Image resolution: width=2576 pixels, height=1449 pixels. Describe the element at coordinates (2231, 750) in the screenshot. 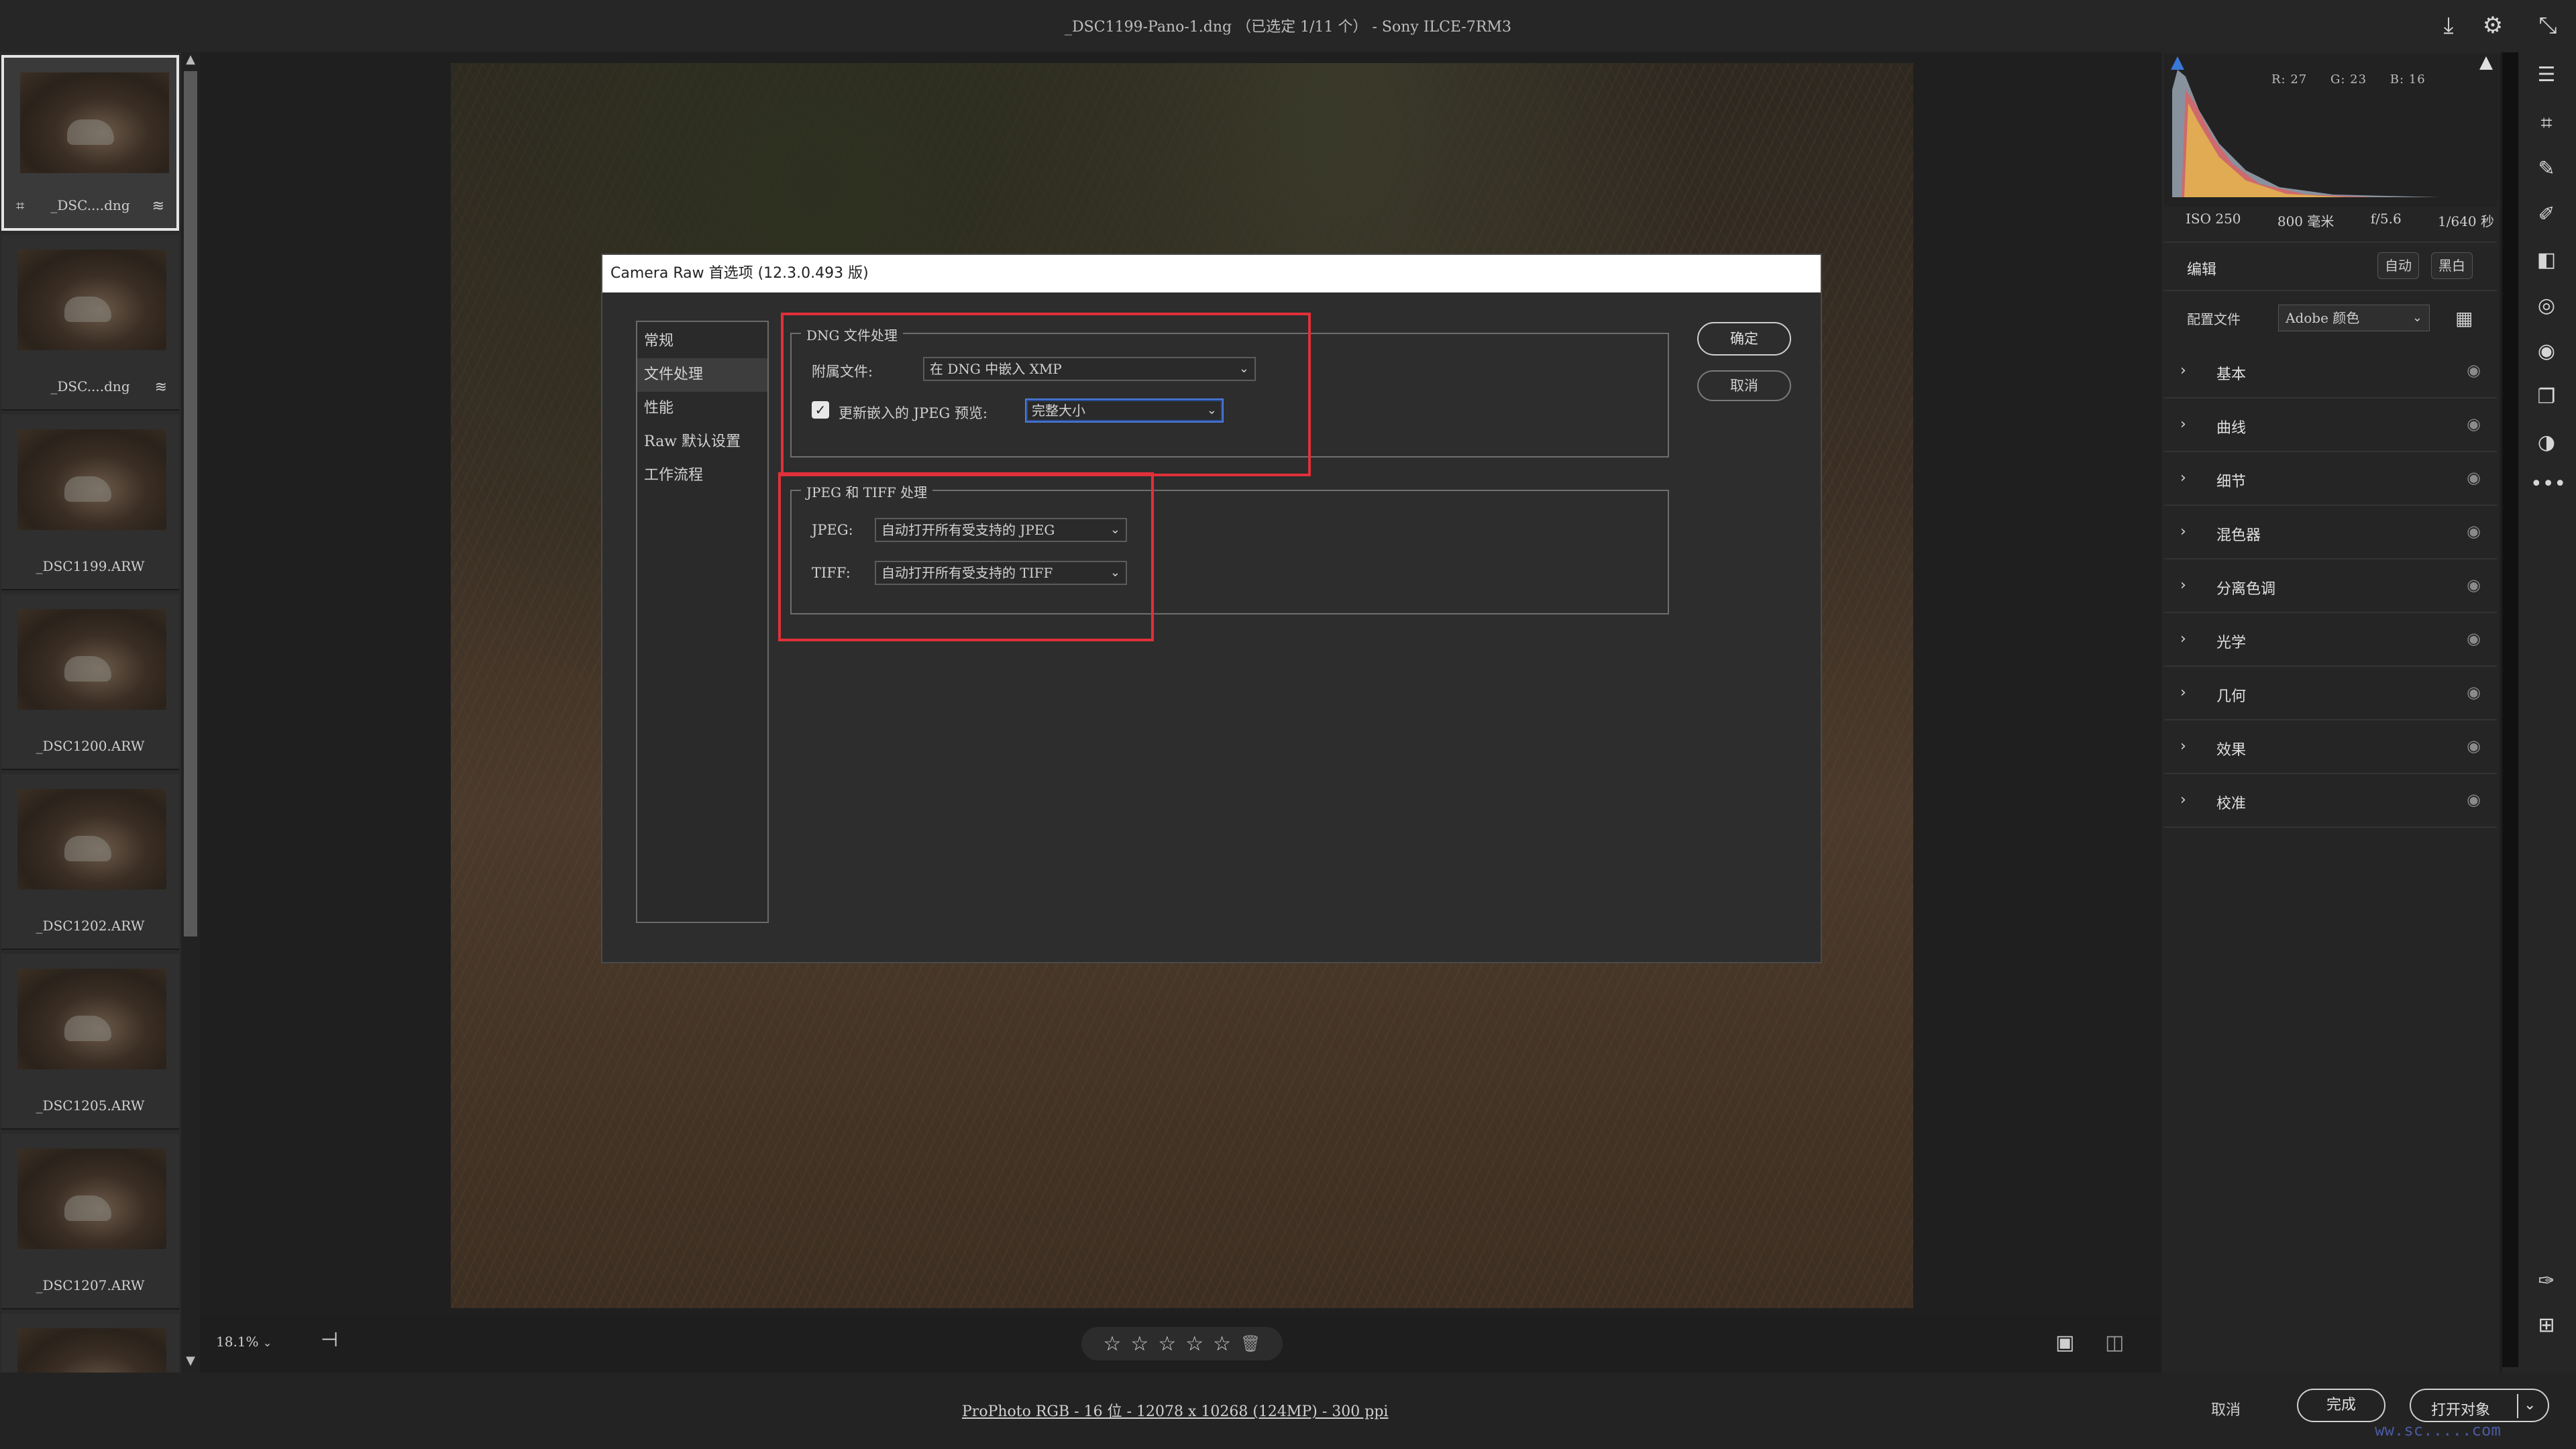

I see `section-label: 效果` at that location.